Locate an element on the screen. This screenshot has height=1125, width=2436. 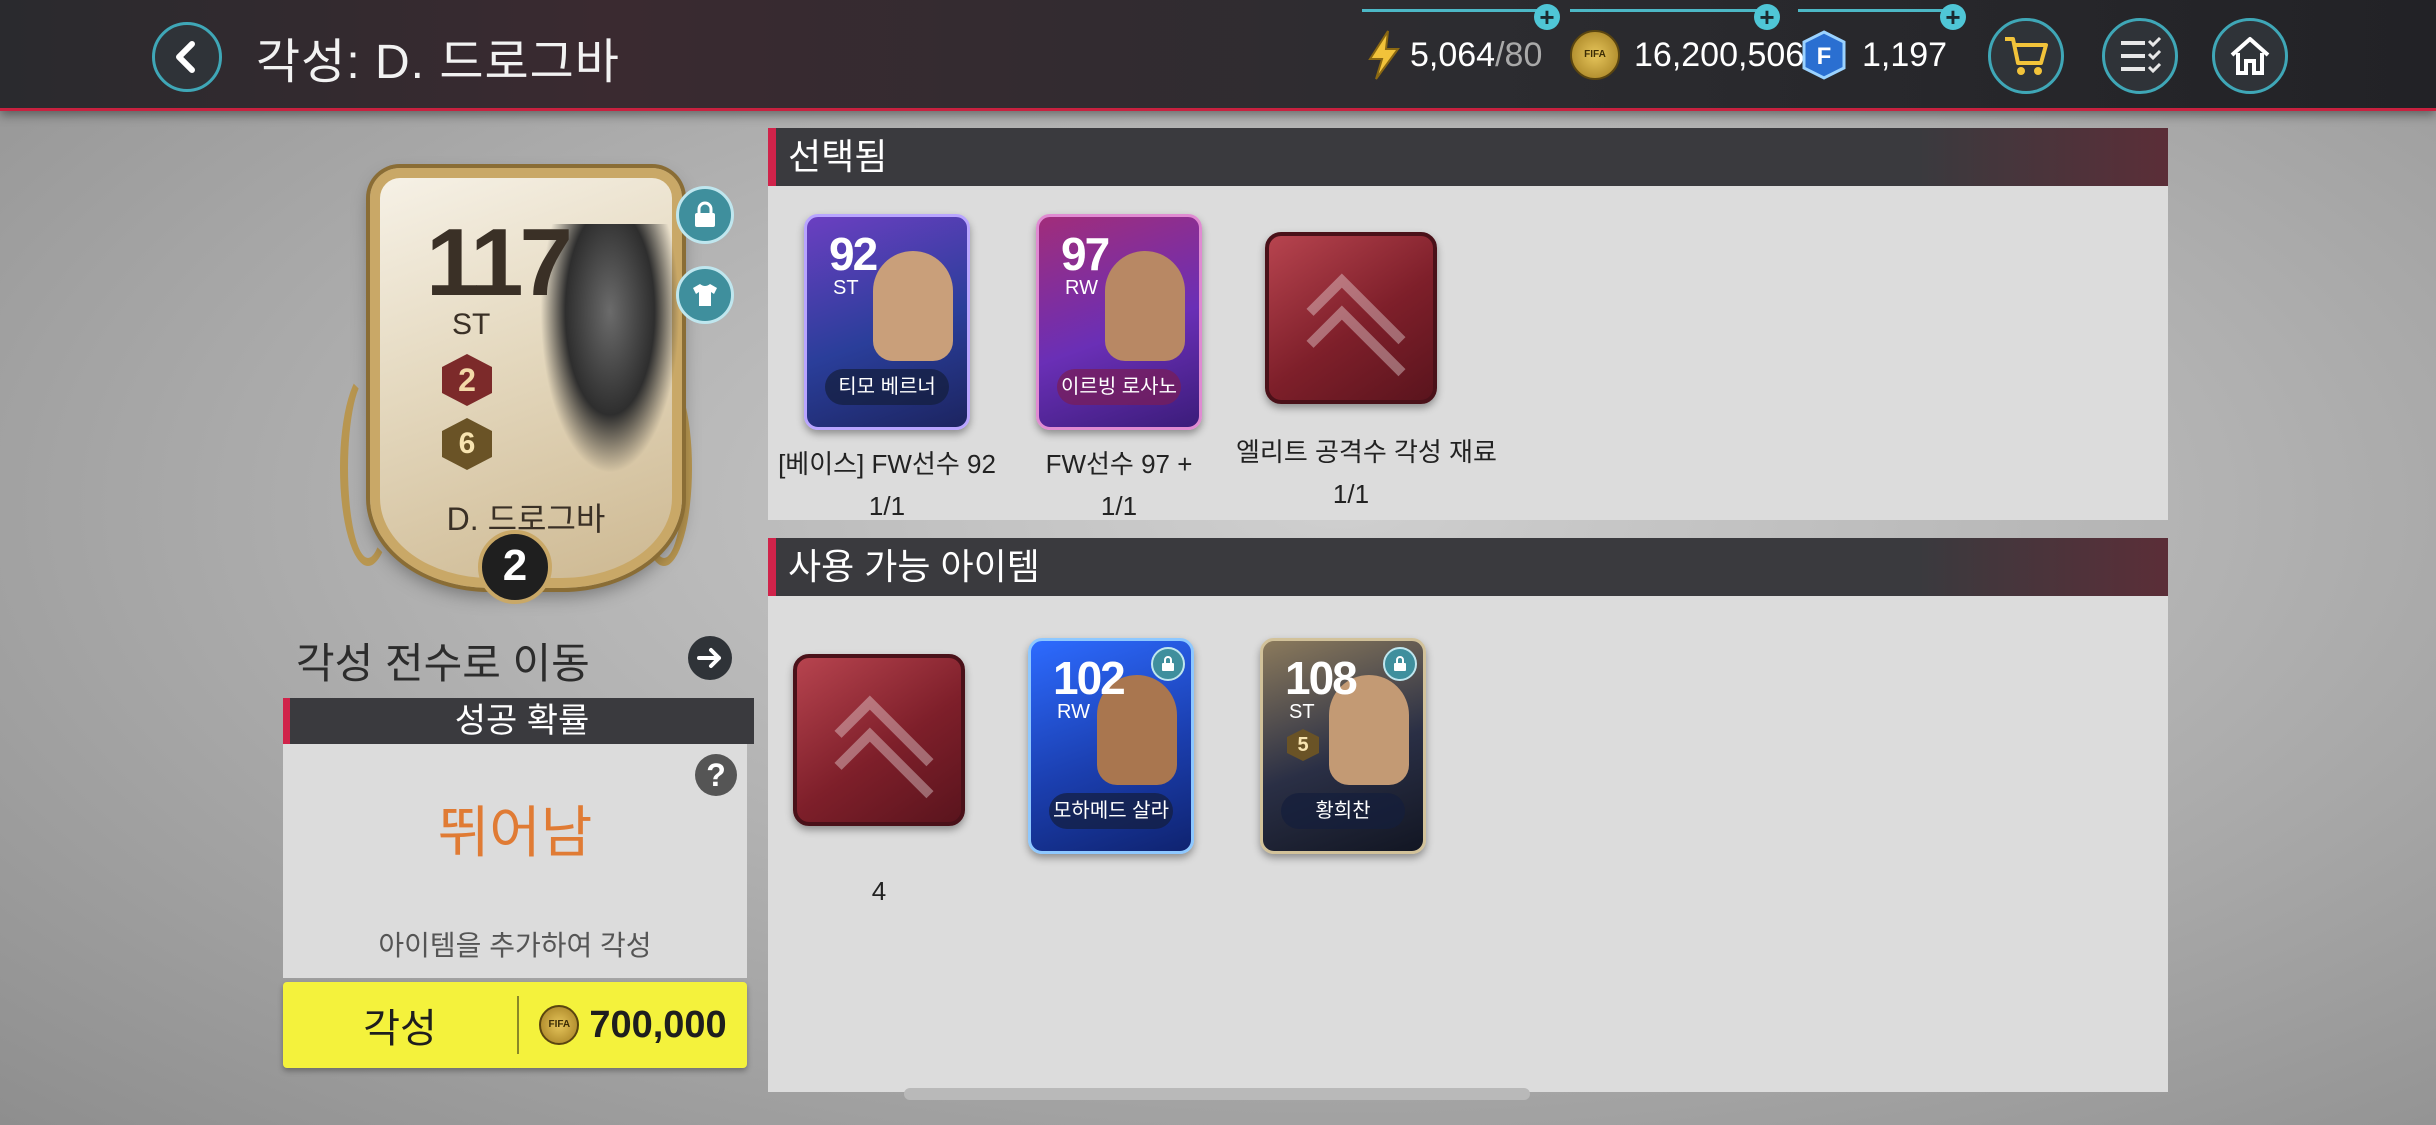
fifa-points-display: F 1,197 is located at coordinates (1873, 55).